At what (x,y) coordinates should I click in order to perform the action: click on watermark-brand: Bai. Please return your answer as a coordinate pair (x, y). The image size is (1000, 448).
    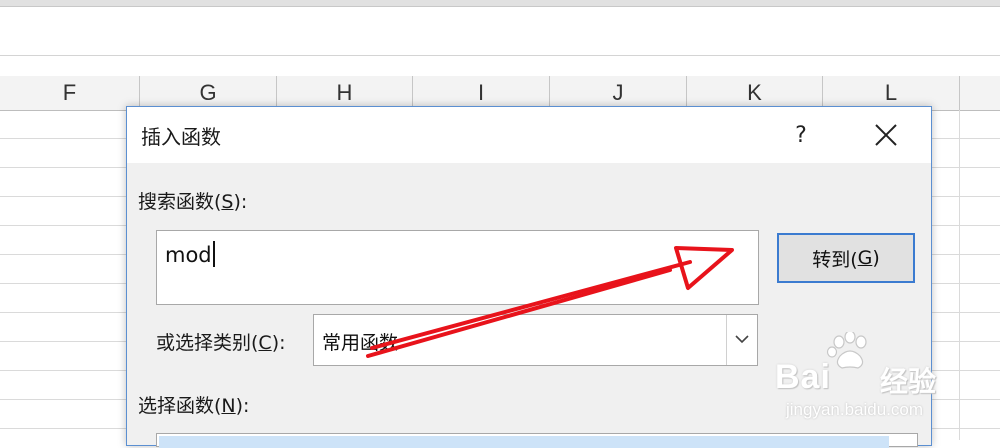
    Looking at the image, I should click on (803, 377).